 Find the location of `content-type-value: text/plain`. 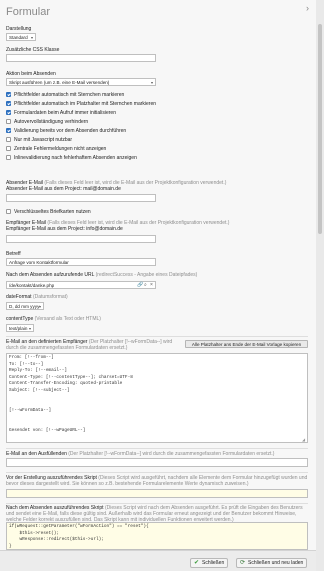

content-type-value: text/plain is located at coordinates (18, 328).